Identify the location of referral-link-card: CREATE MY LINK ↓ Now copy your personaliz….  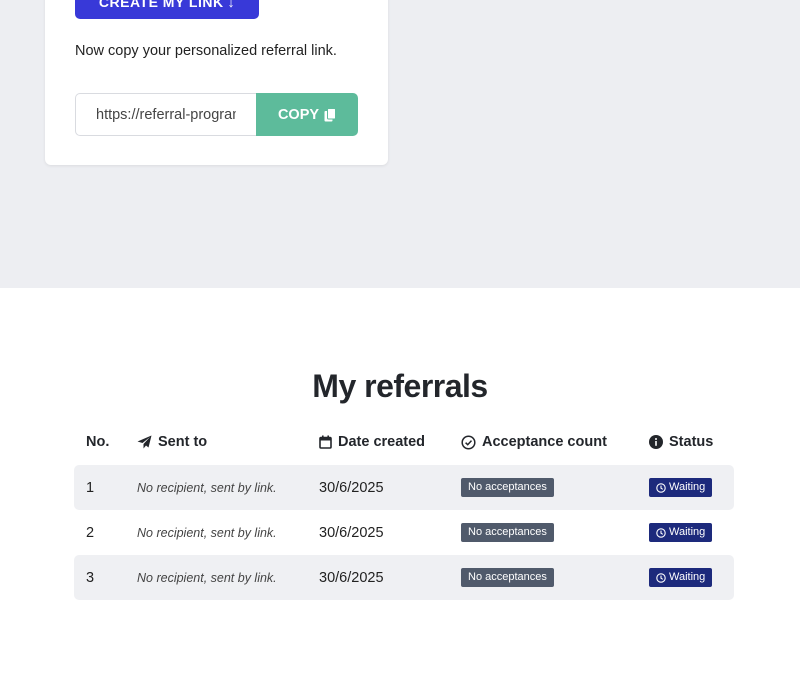
(216, 82).